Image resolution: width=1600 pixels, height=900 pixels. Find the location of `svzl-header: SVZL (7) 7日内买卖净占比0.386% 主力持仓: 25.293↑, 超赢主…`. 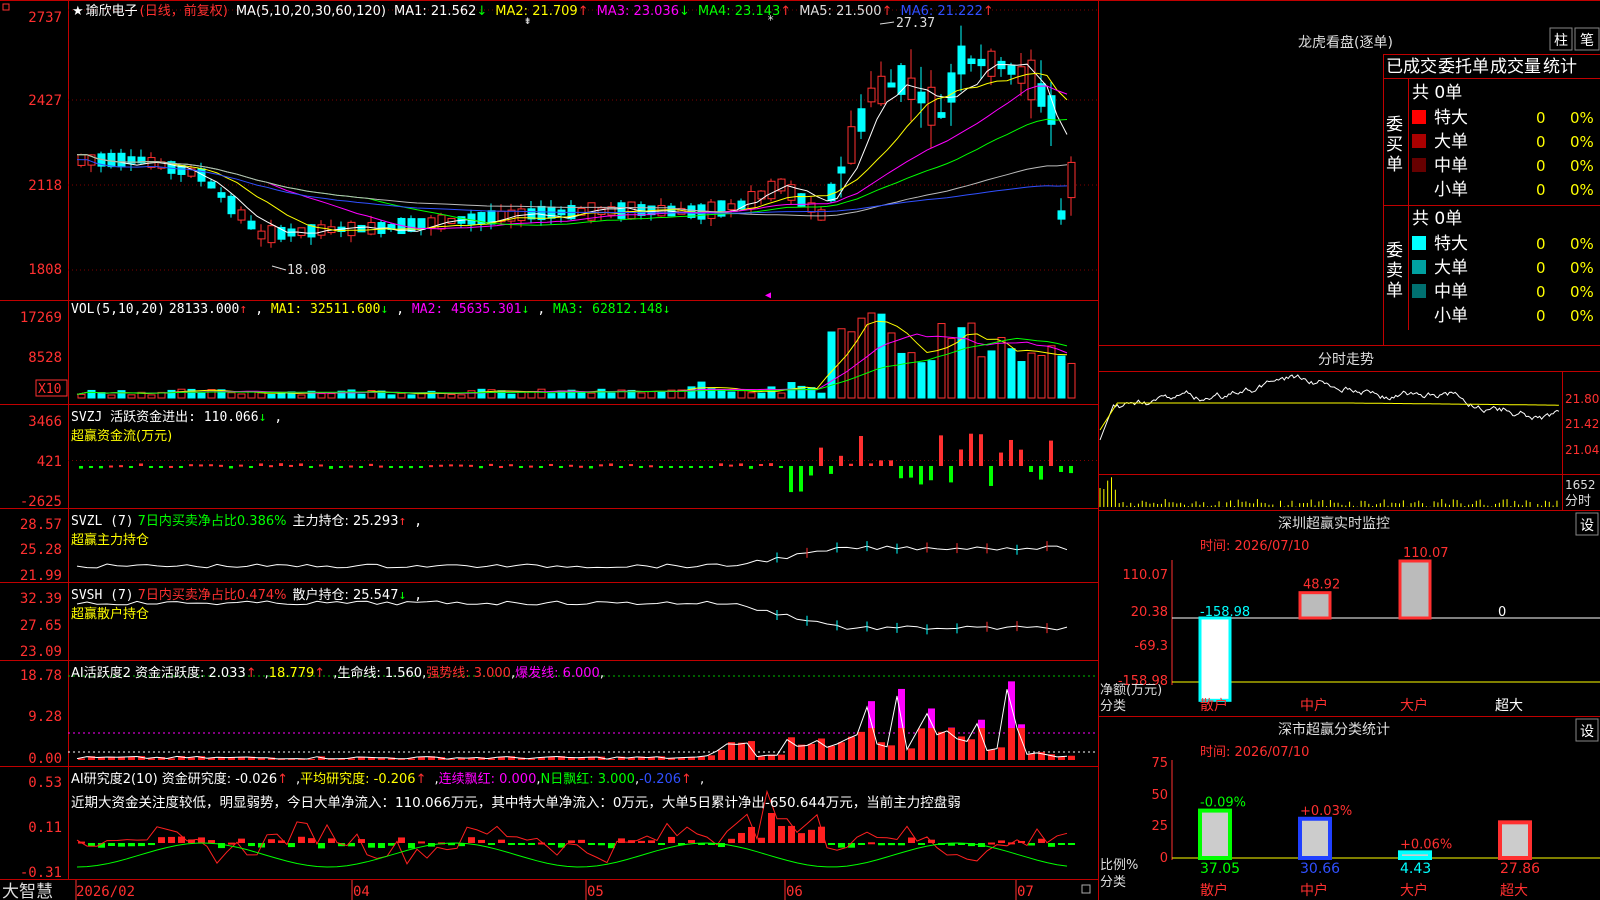

svzl-header: SVZL (7) 7日内买卖净占比0.386% 主力持仓: 25.293↑, 超赢主… is located at coordinates (250, 529).